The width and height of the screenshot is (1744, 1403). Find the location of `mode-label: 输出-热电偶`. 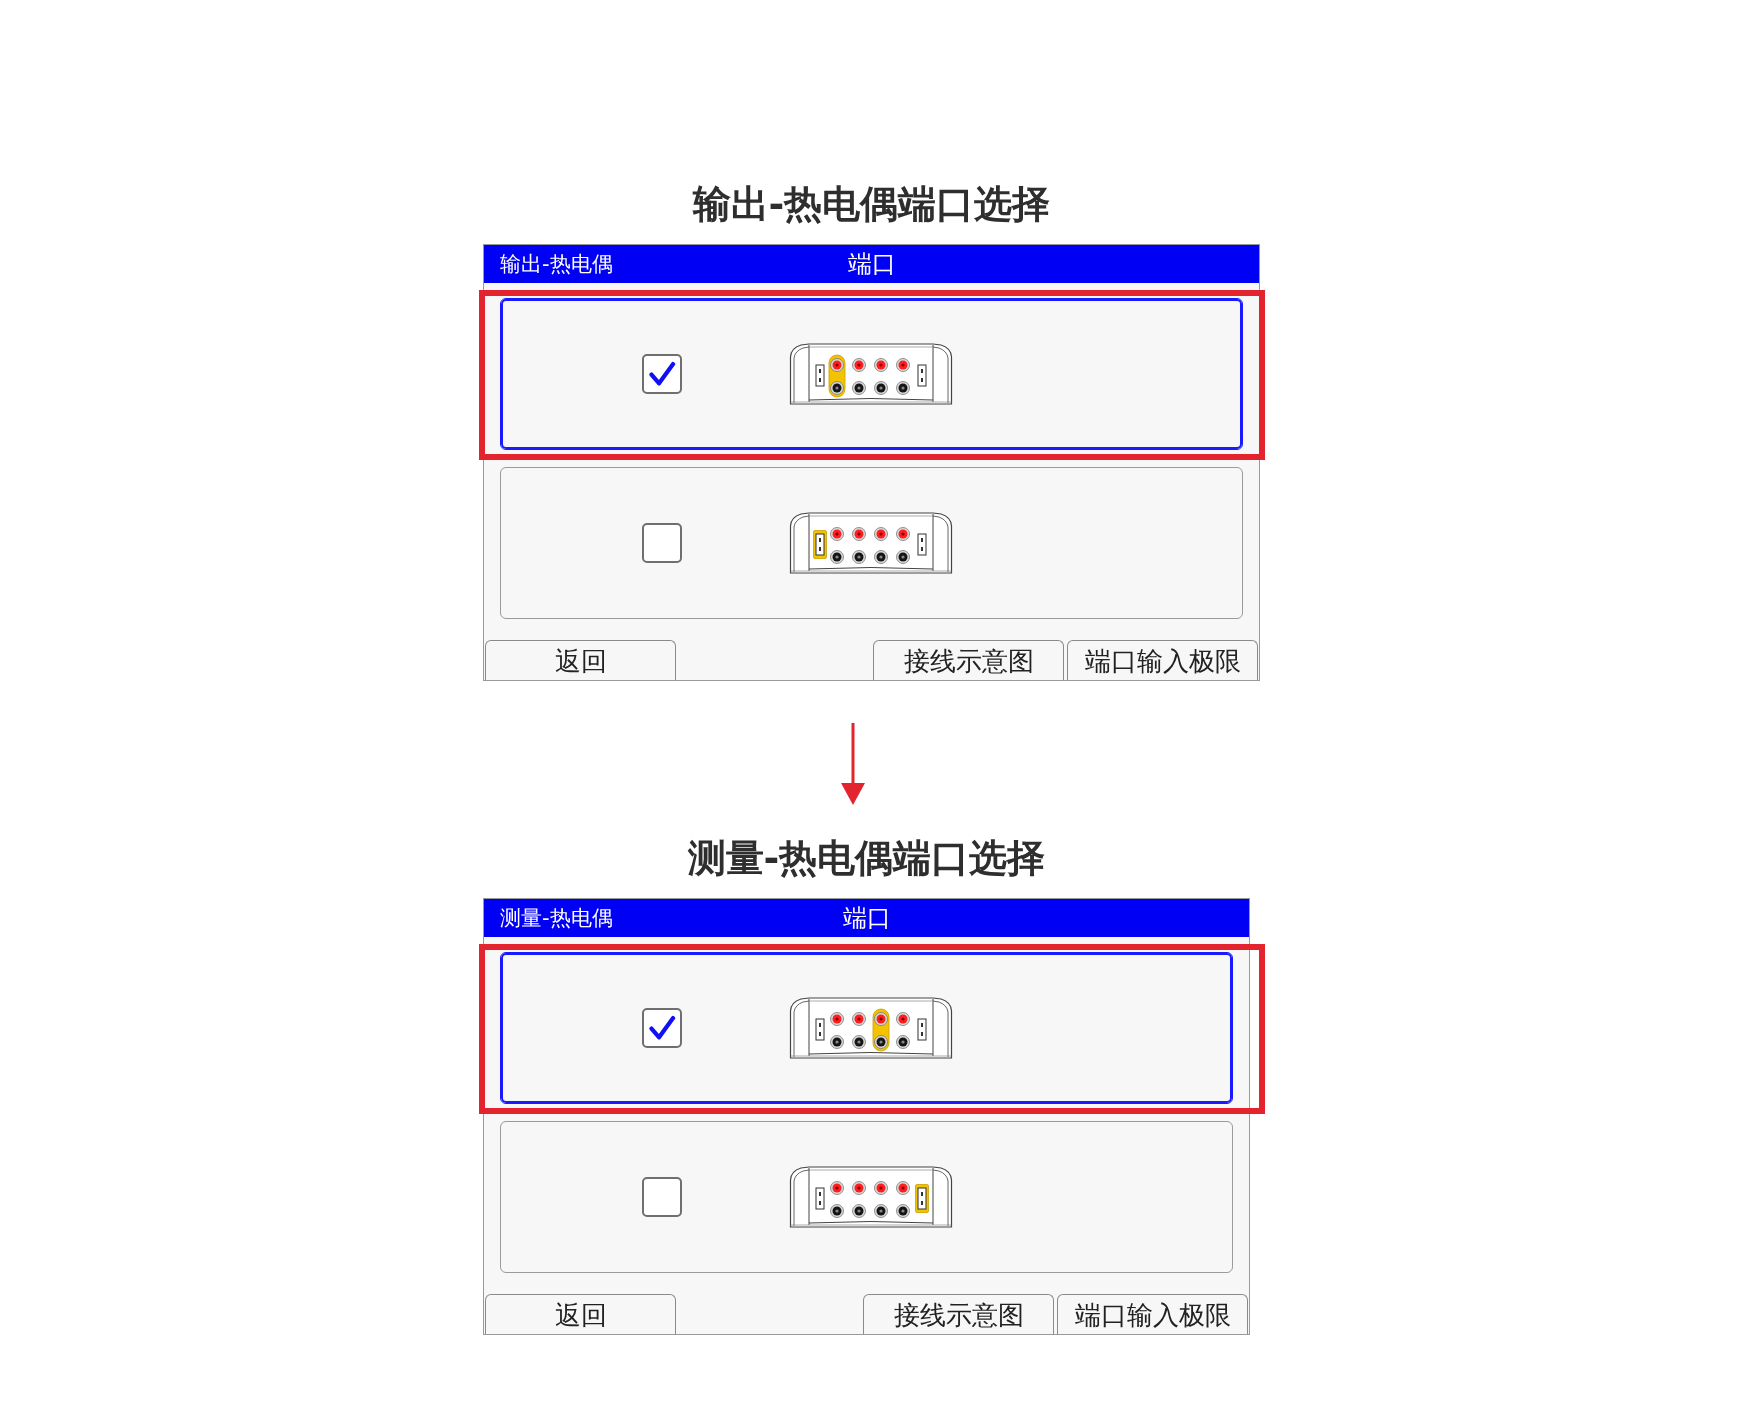

mode-label: 输出-热电偶 is located at coordinates (556, 264).